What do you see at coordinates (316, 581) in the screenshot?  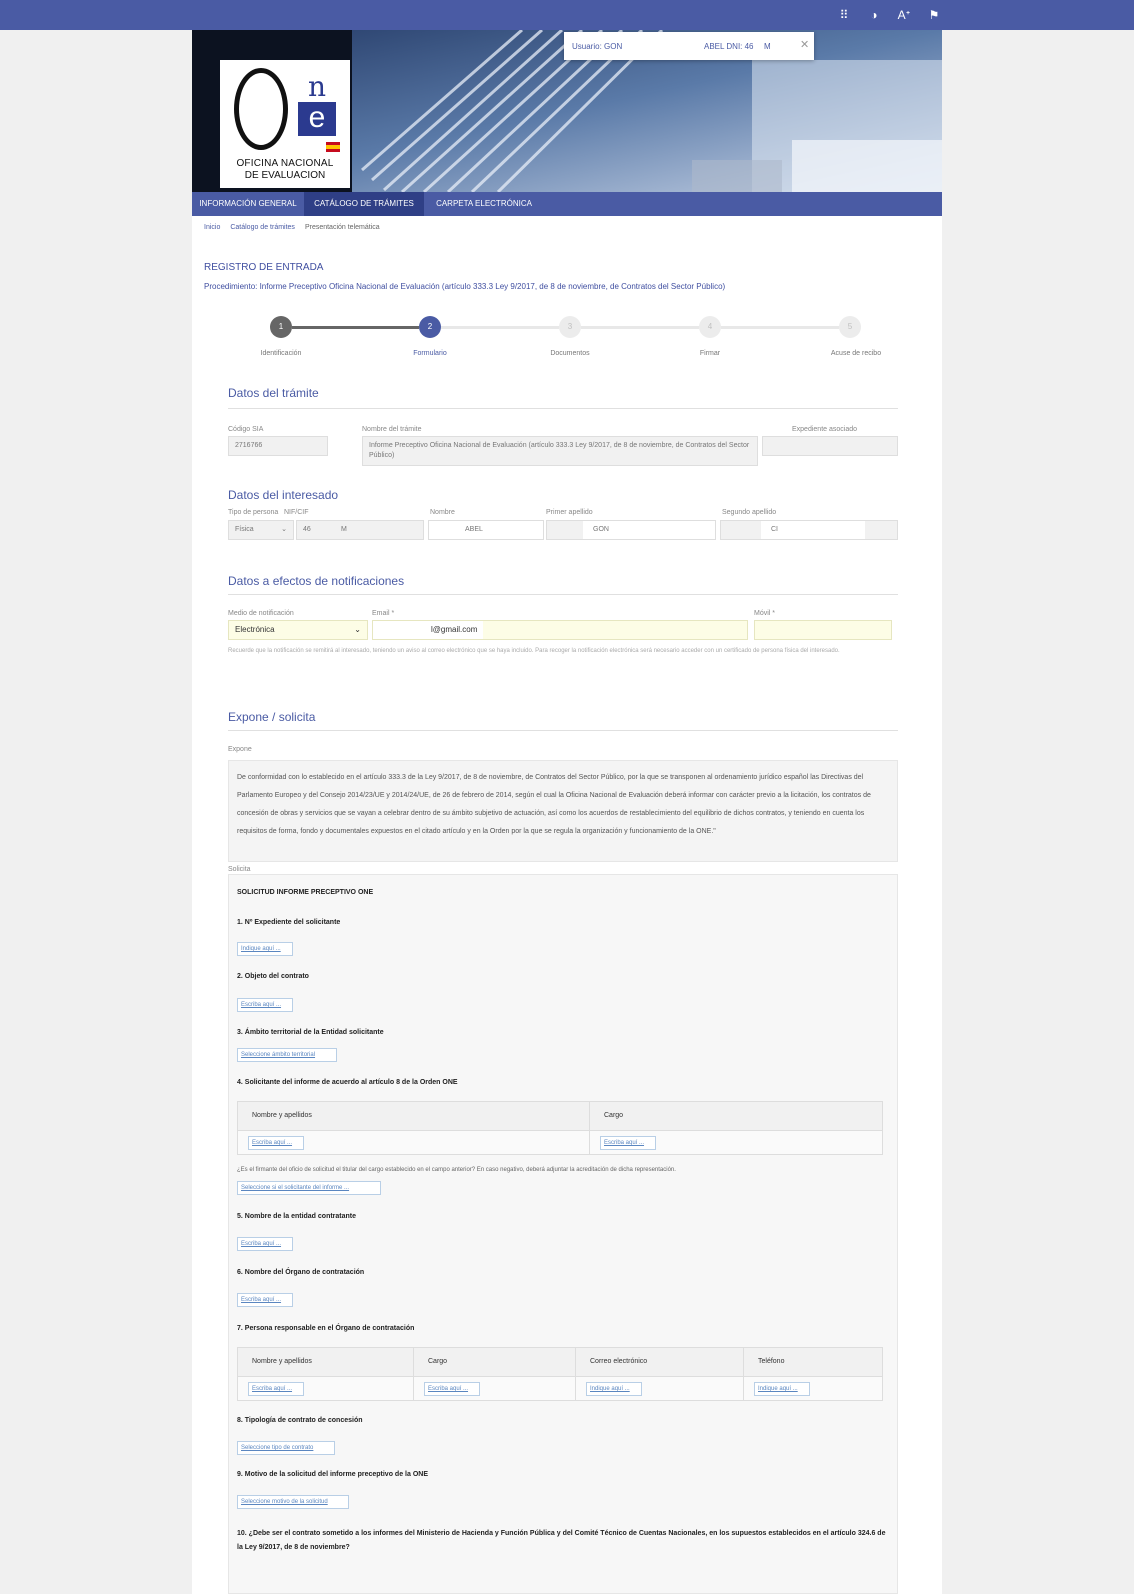 I see `section-notificaciones: Datos a efectos de notificaciones` at bounding box center [316, 581].